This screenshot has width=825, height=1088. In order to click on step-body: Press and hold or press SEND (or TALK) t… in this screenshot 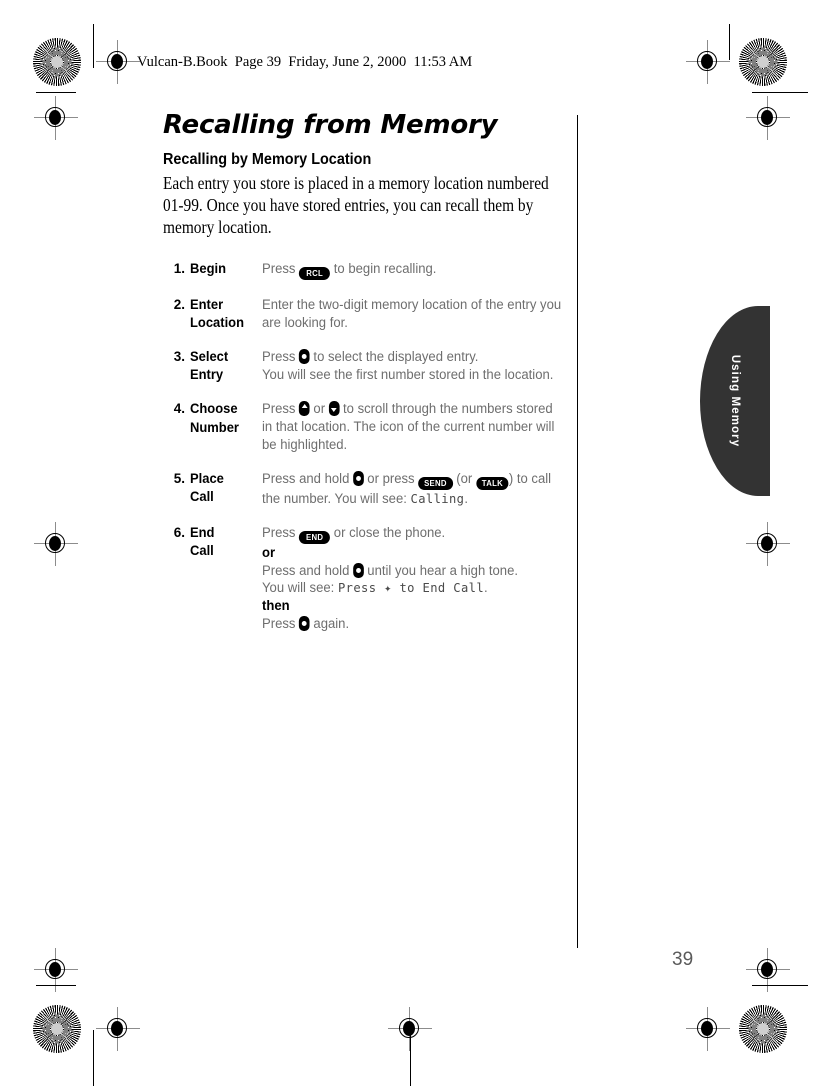, I will do `click(413, 489)`.